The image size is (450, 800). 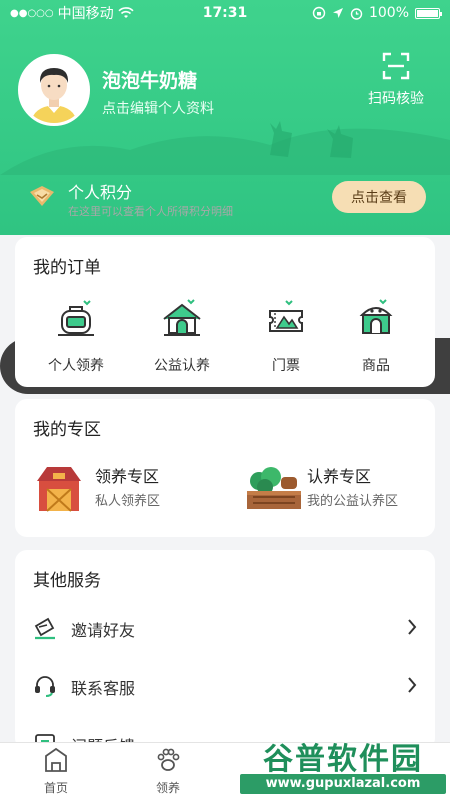 I want to click on barn-icon, so click(x=59, y=489).